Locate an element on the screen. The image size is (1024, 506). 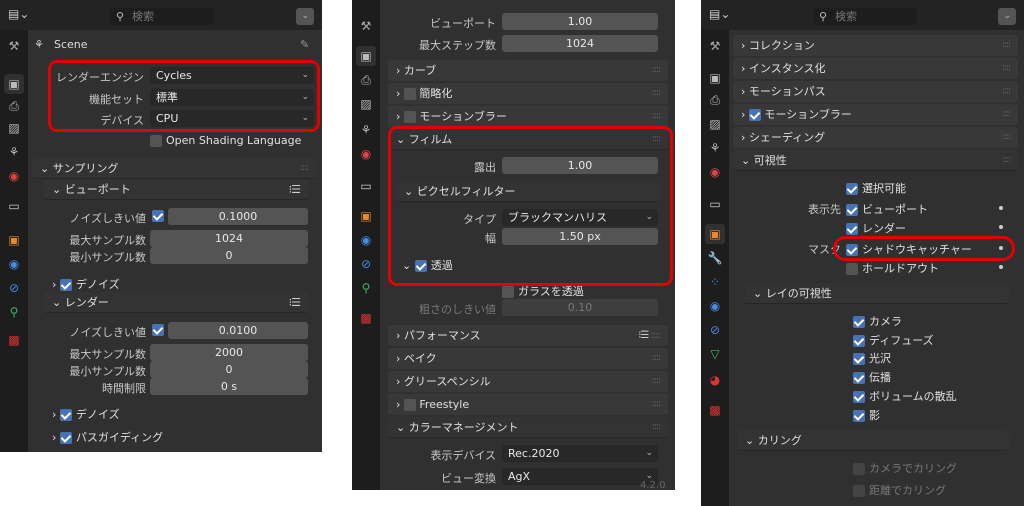
vp-denoise-subsection: › デノイズ is located at coordinates (86, 284).